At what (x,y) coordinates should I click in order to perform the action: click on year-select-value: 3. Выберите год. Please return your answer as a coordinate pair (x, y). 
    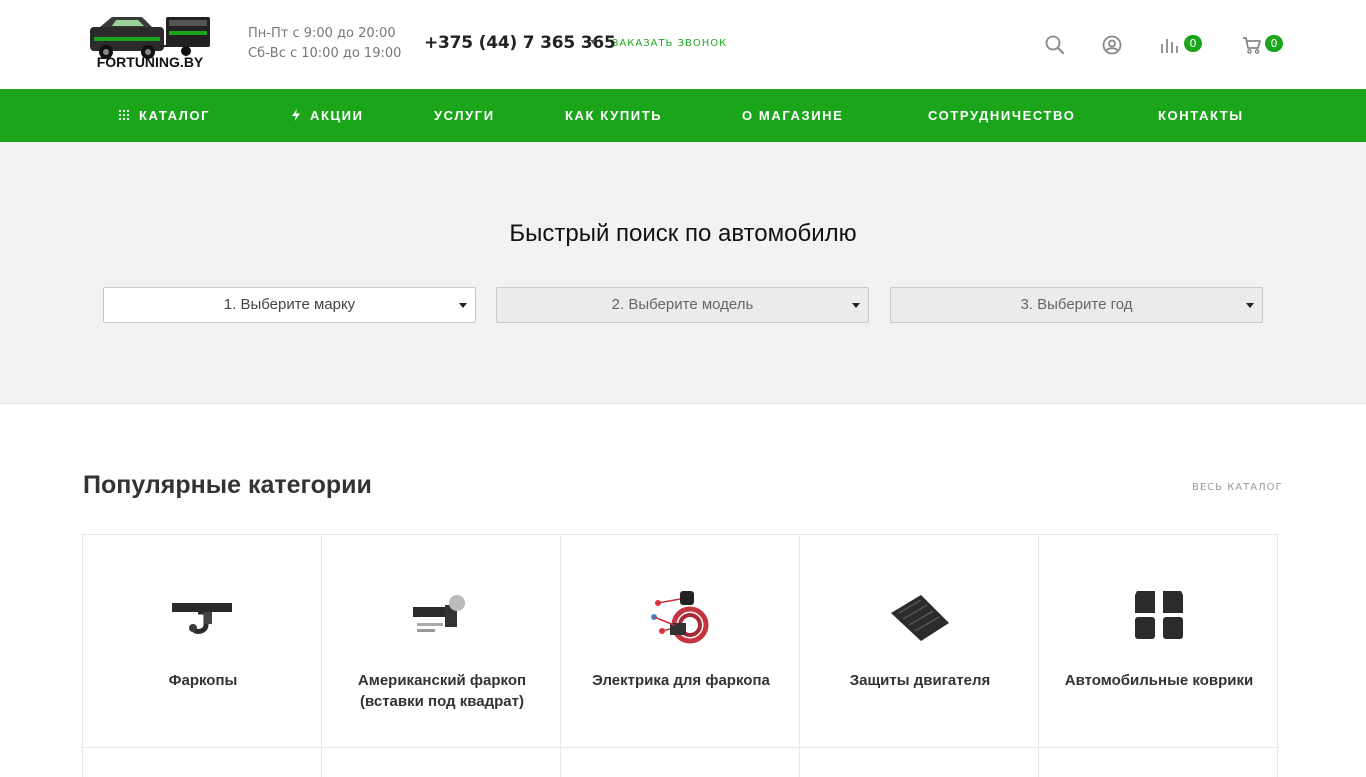
    Looking at the image, I should click on (1076, 304).